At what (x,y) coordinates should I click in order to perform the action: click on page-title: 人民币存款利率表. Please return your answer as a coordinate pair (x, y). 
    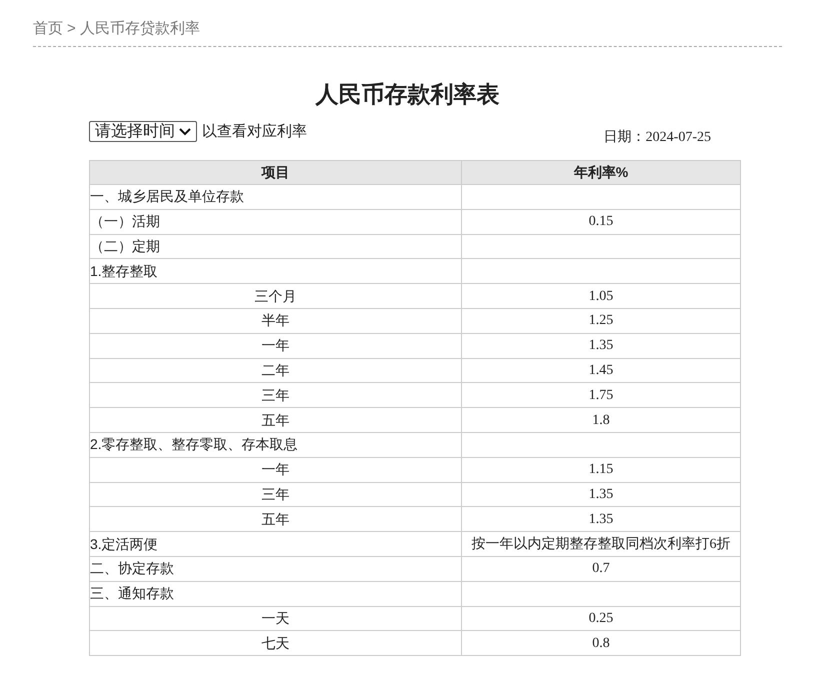
    Looking at the image, I should click on (408, 94).